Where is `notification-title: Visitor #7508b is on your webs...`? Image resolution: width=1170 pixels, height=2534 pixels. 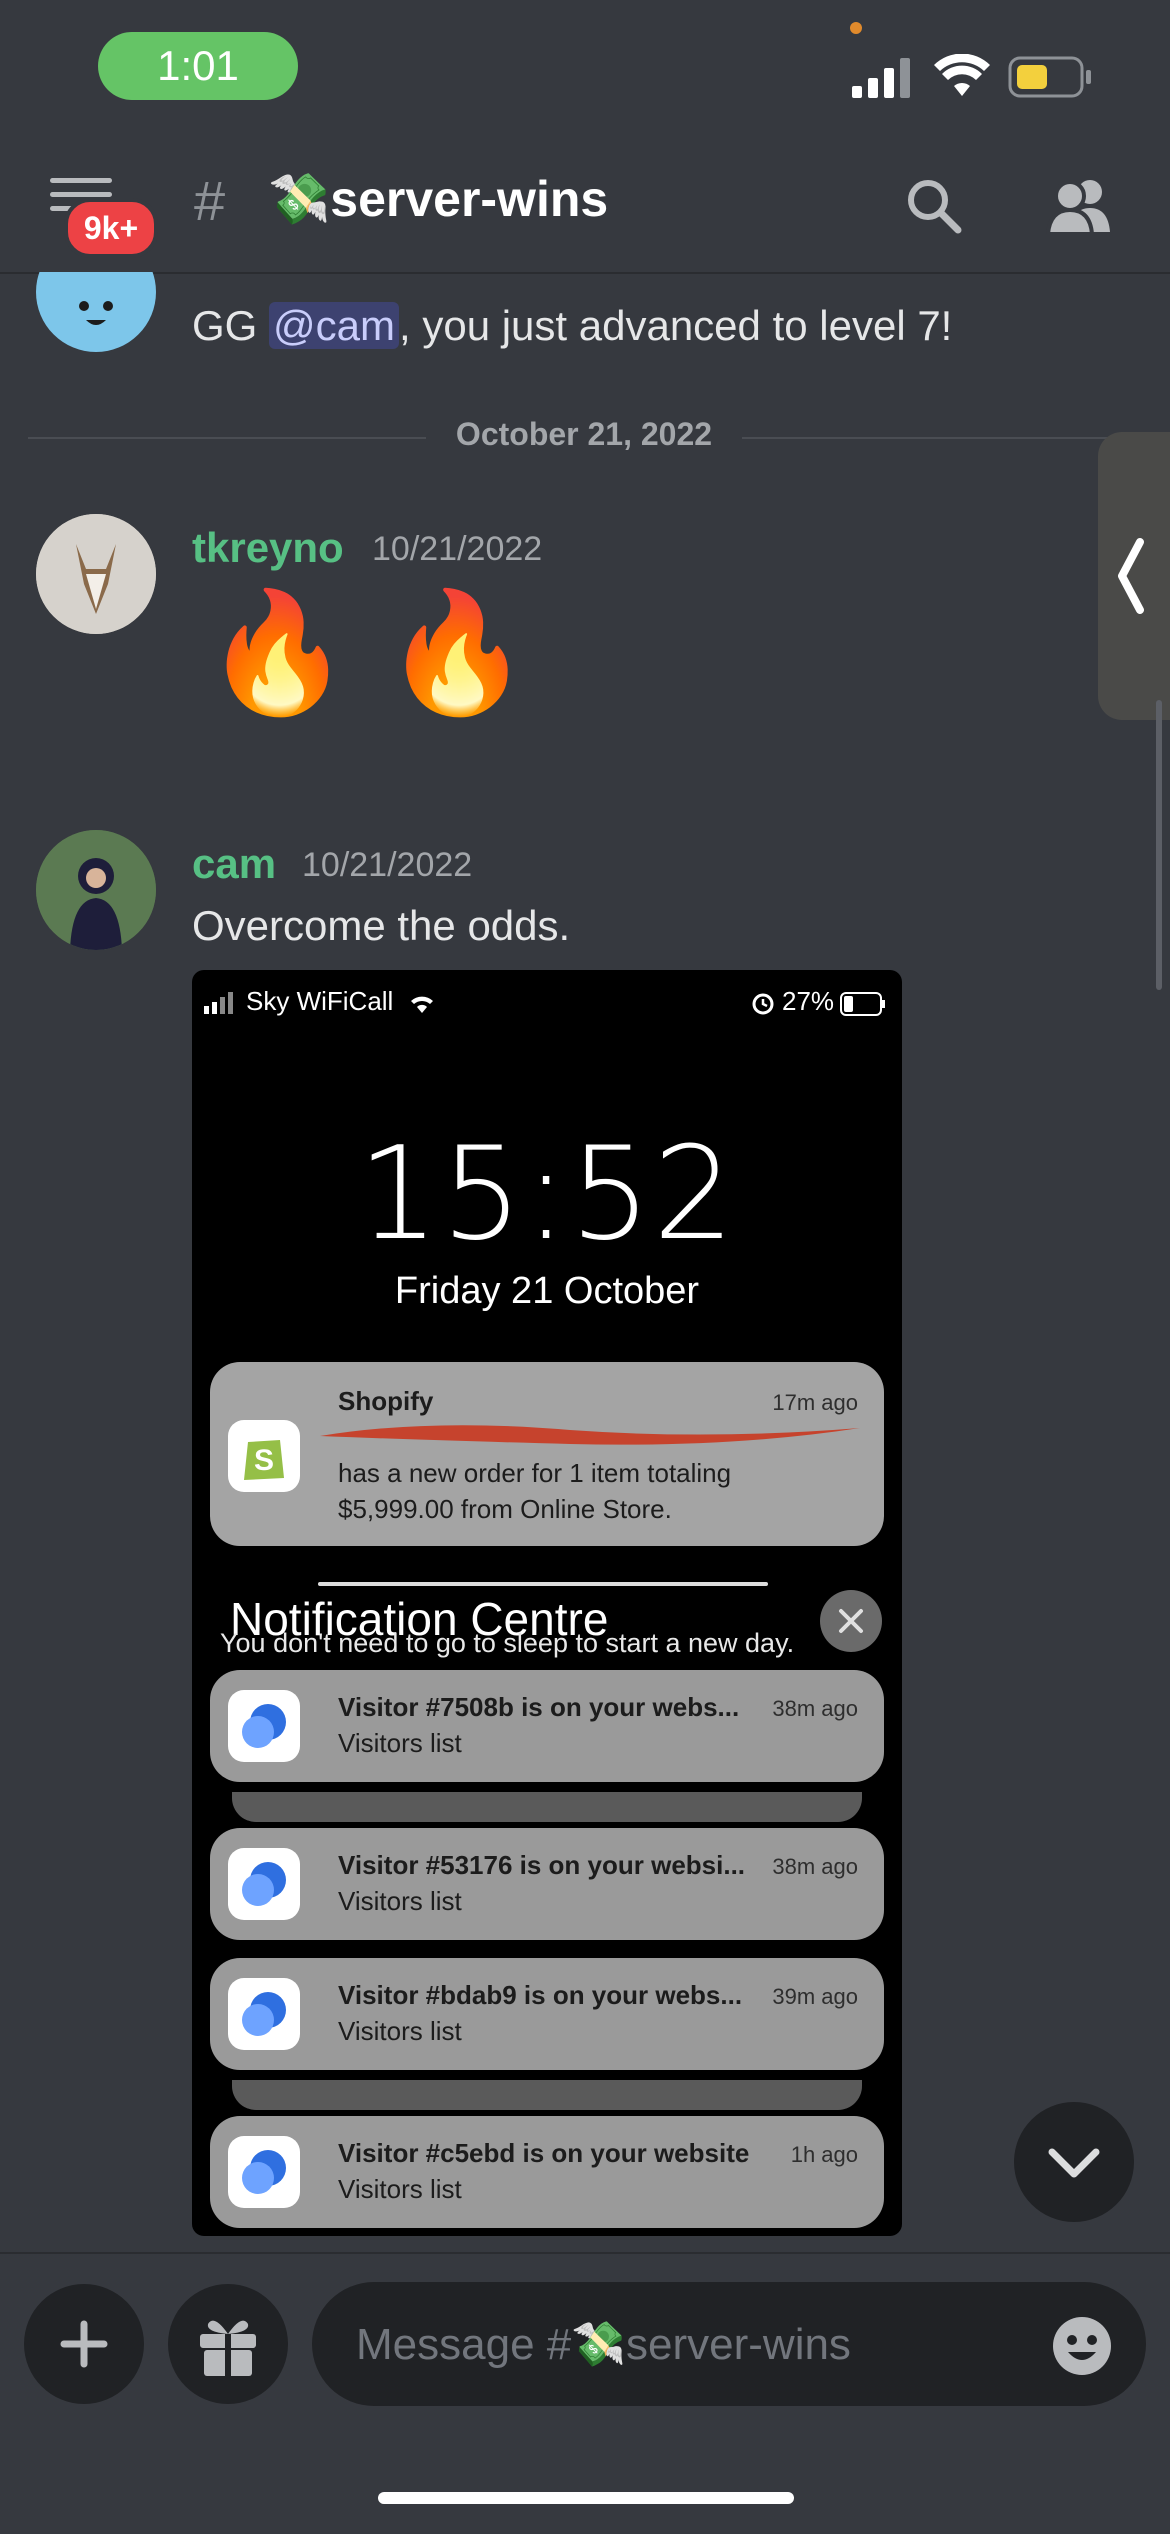
notification-title: Visitor #7508b is on your webs... is located at coordinates (539, 1707).